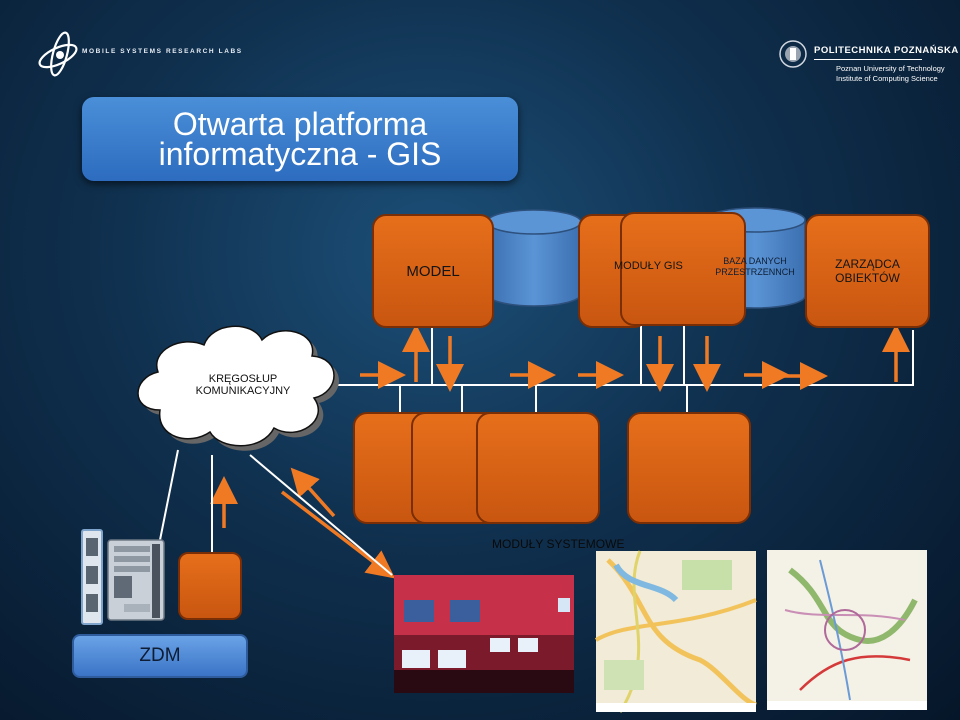 Image resolution: width=960 pixels, height=720 pixels. I want to click on object-manager-line-1: ZARZĄDCA, so click(867, 264).